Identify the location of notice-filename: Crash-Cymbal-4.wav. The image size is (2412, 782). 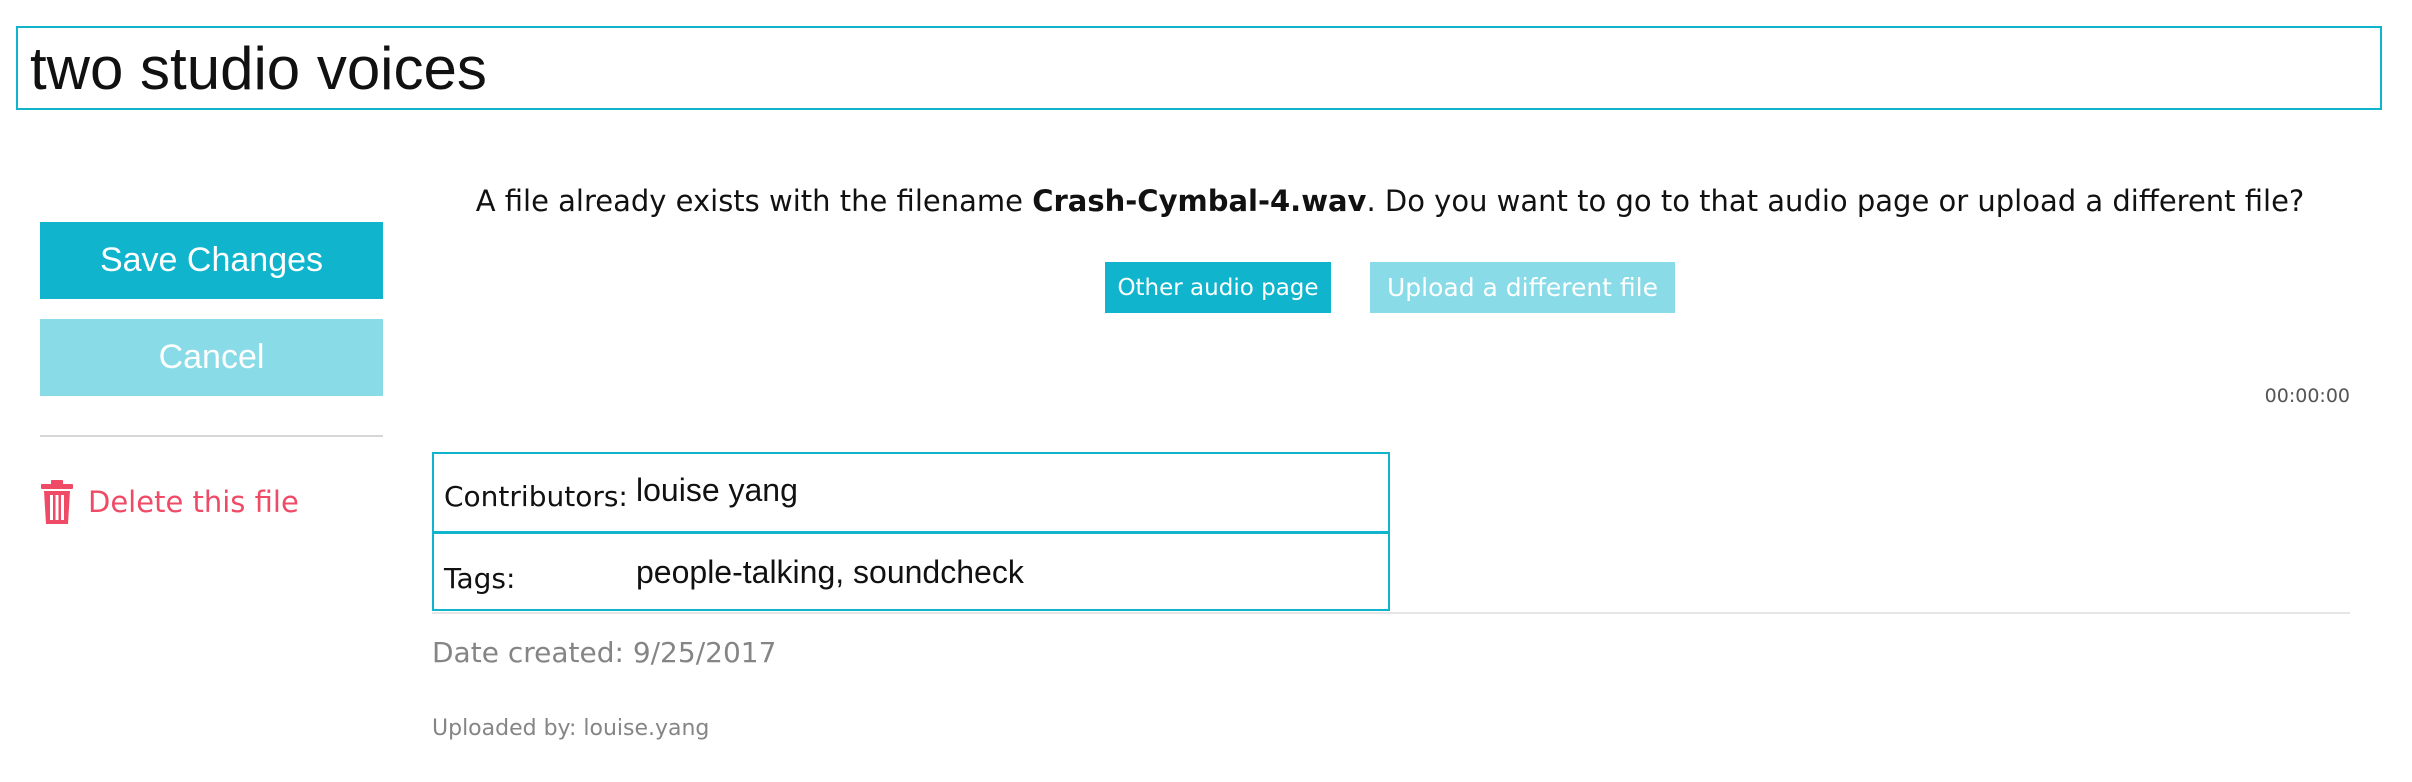
(1199, 201).